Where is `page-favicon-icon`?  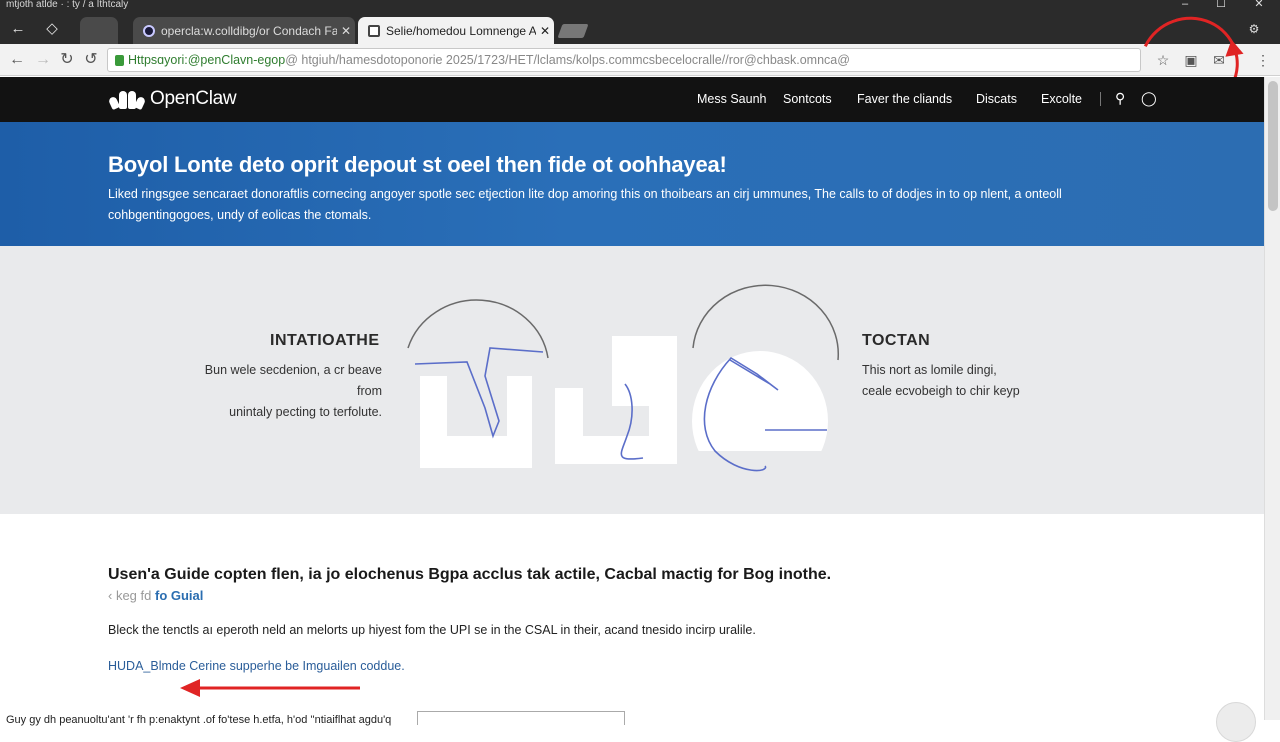
page-favicon-icon is located at coordinates (374, 30).